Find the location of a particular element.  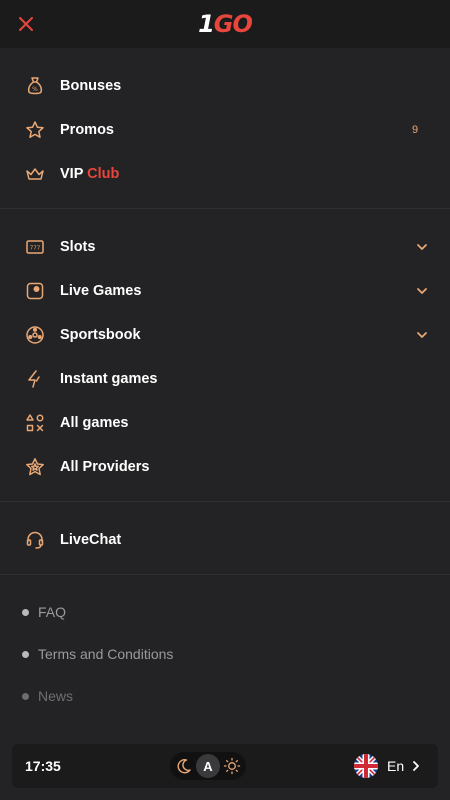

language-label: En is located at coordinates (396, 766).